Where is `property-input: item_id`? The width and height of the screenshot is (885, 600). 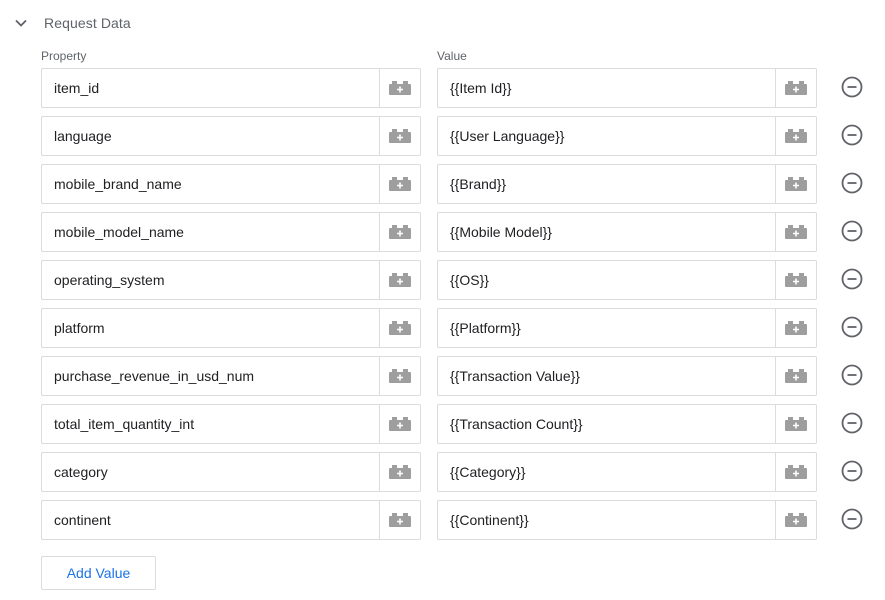 property-input: item_id is located at coordinates (210, 88).